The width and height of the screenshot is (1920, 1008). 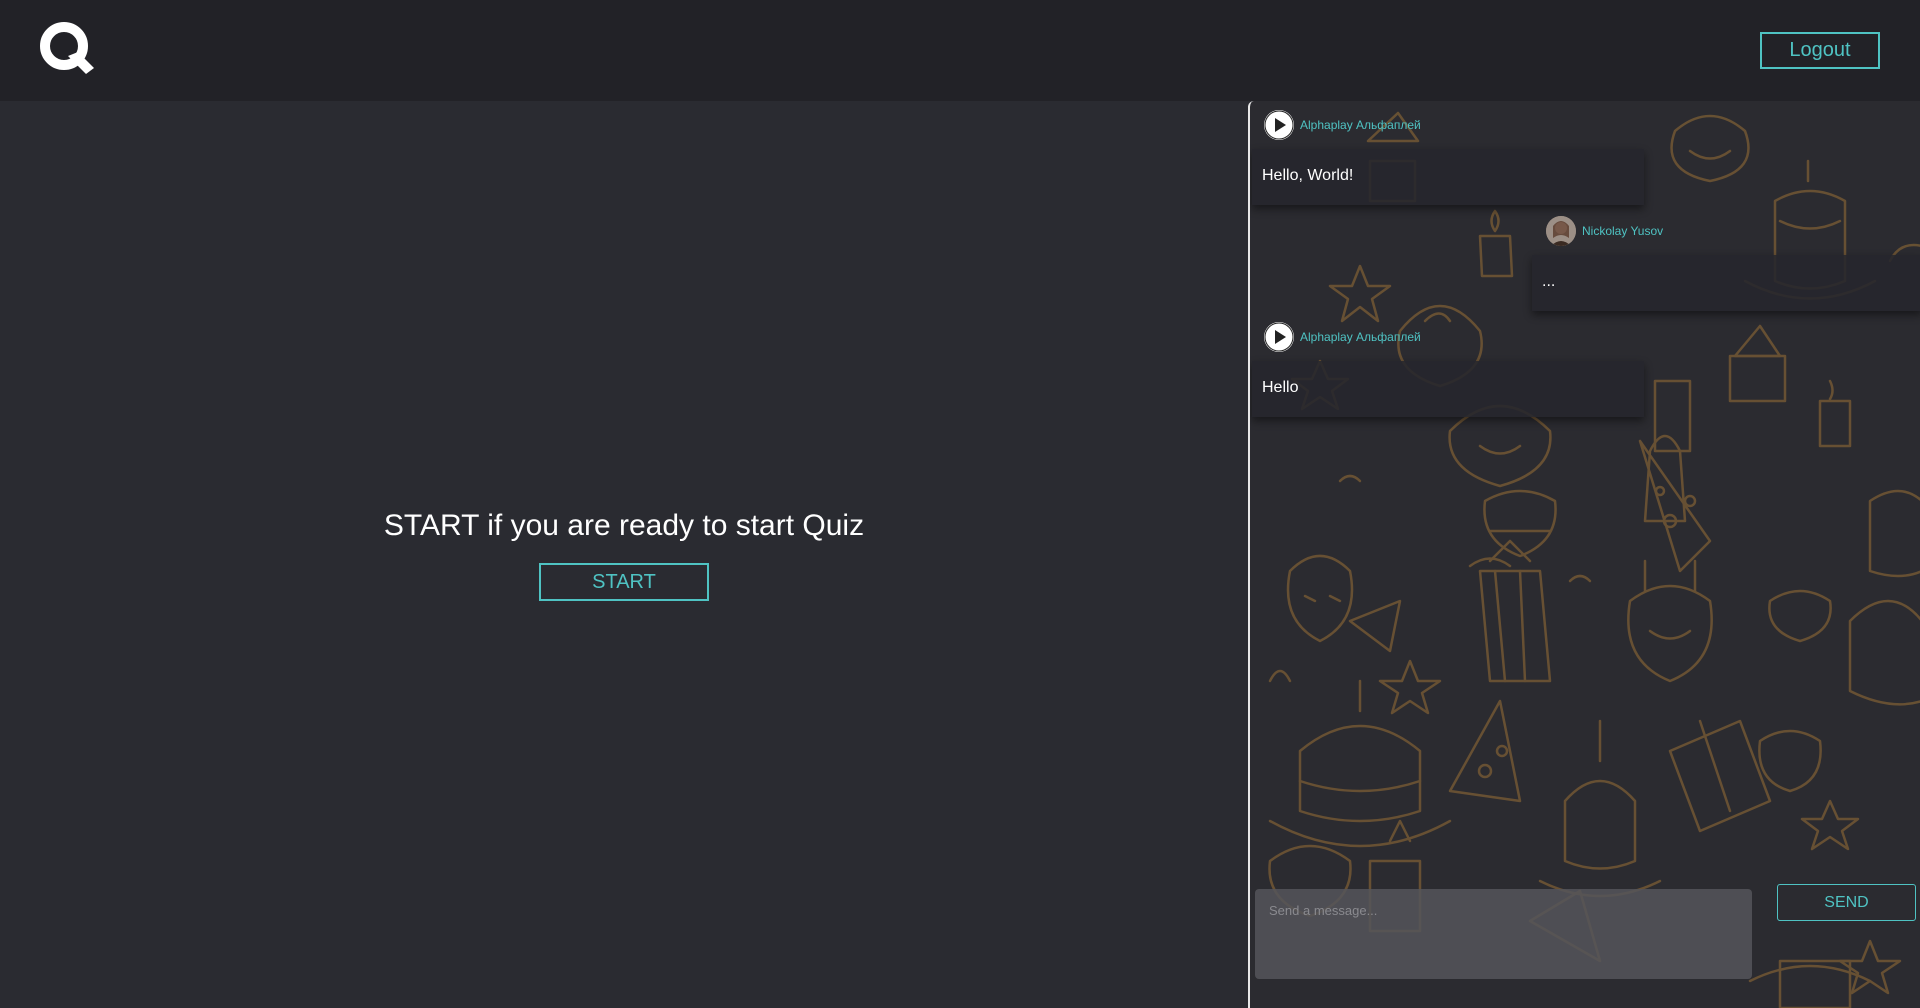 What do you see at coordinates (1820, 50) in the screenshot?
I see `logout-button: Logout` at bounding box center [1820, 50].